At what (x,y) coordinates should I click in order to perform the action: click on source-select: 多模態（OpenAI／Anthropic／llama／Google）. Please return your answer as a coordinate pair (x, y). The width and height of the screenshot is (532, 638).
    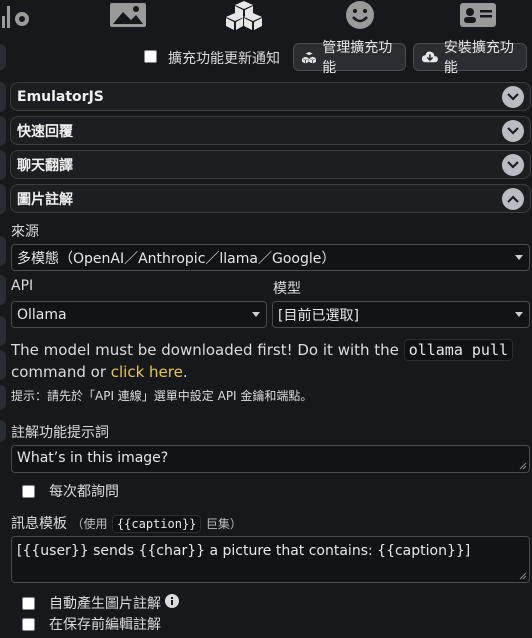
    Looking at the image, I should click on (270, 257).